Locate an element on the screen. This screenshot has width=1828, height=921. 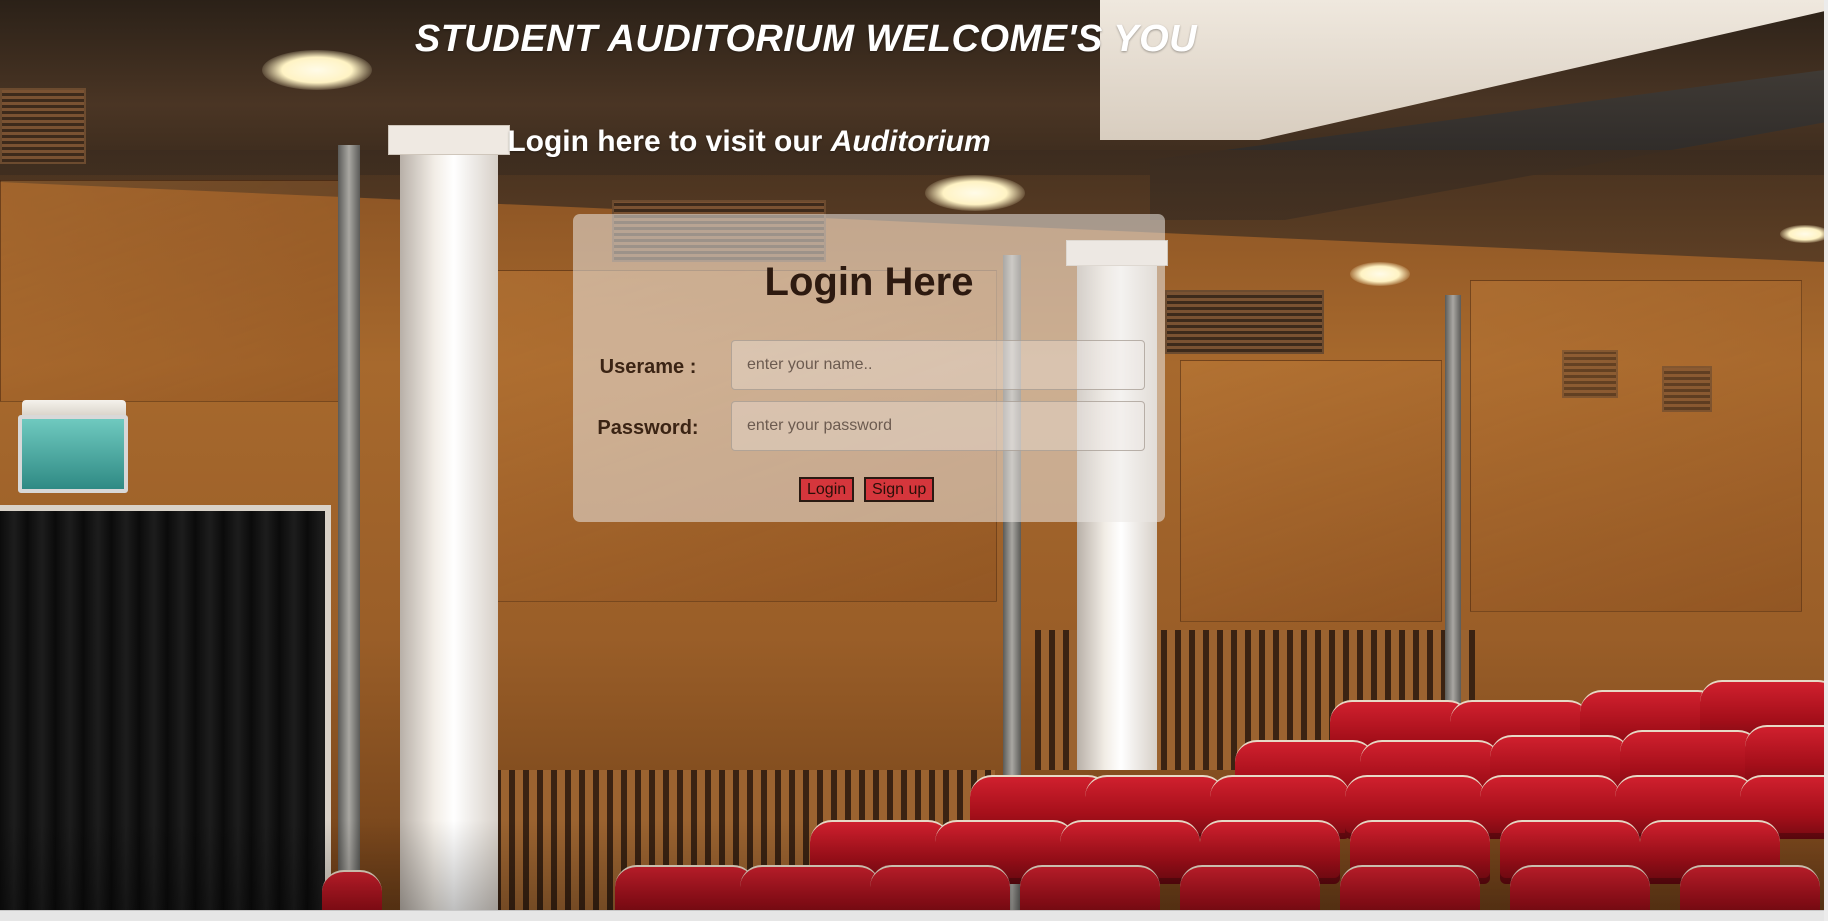
page-title: STUDENT AUDITORIUM WELCOME'S YOU is located at coordinates (806, 39).